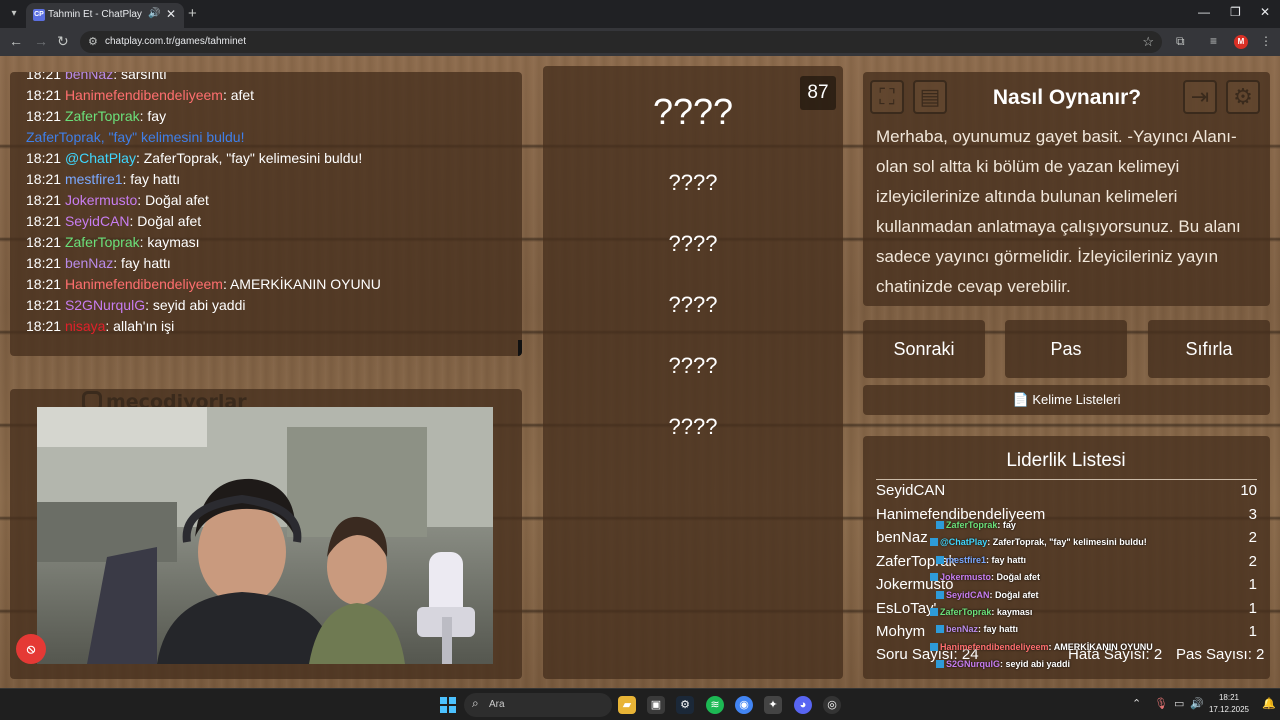 This screenshot has height=720, width=1280. I want to click on chat-scrollbar, so click(520, 348).